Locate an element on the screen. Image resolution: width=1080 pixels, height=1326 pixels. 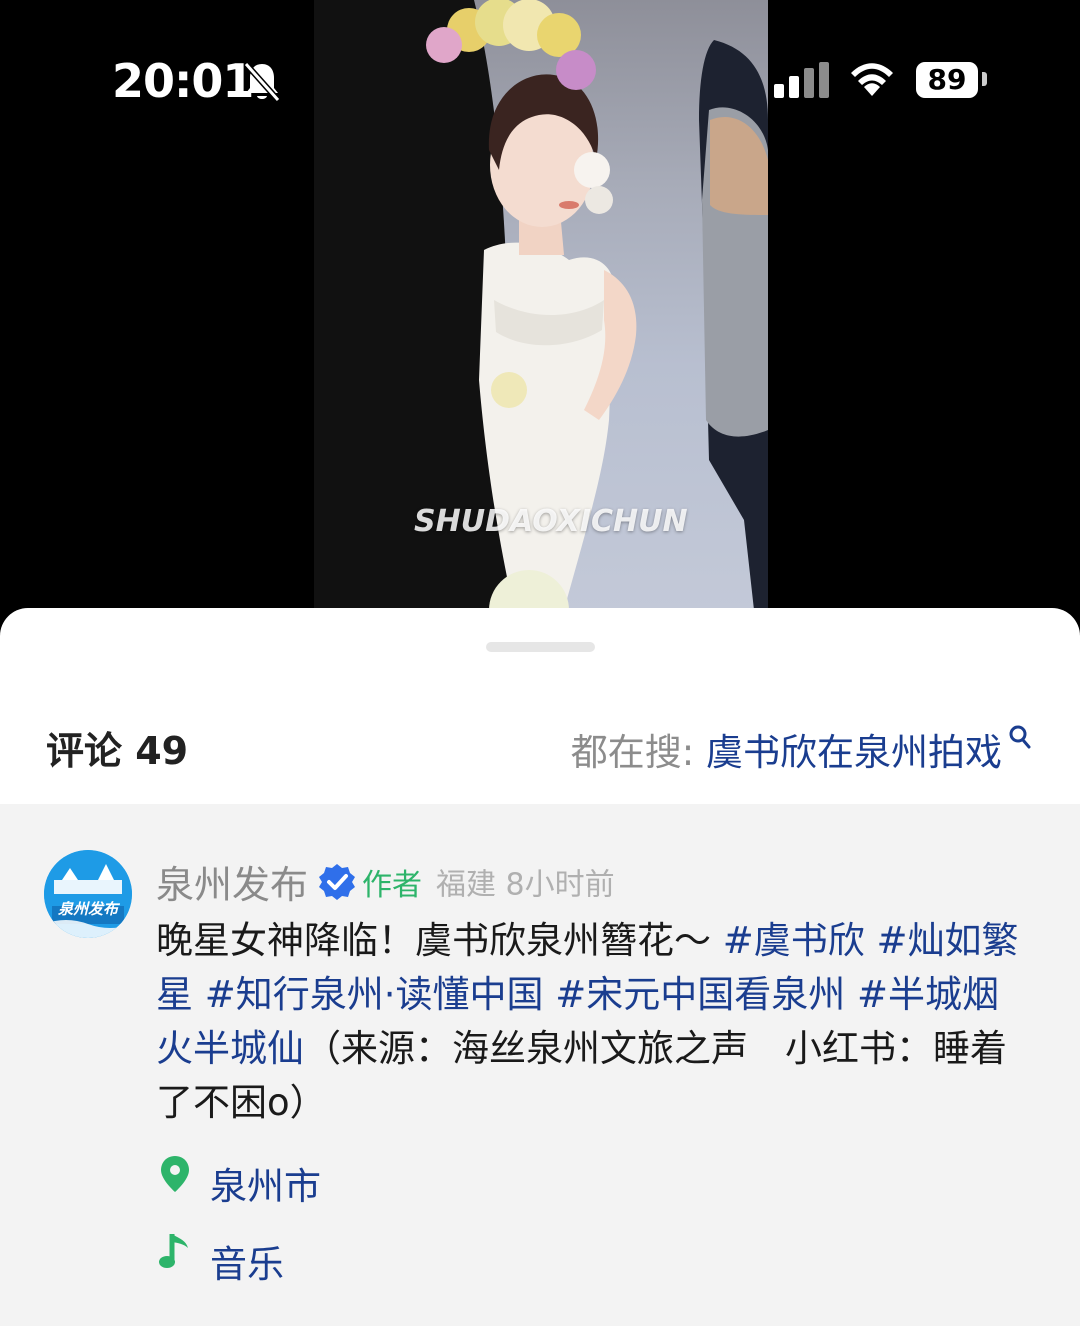
location-link: 泉州市 is located at coordinates (239, 1181).